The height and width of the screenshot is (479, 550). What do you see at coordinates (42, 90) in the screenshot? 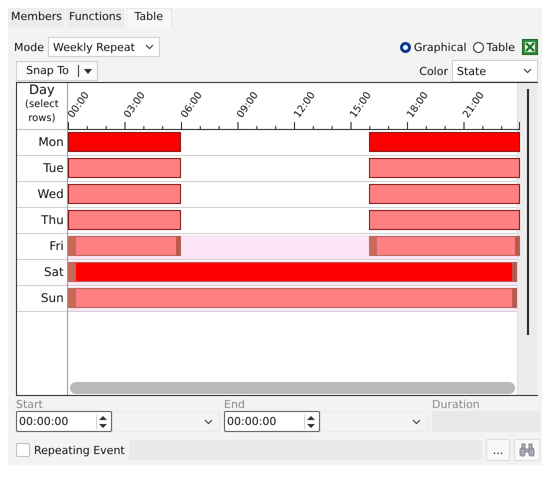
I see `column-header: Day` at bounding box center [42, 90].